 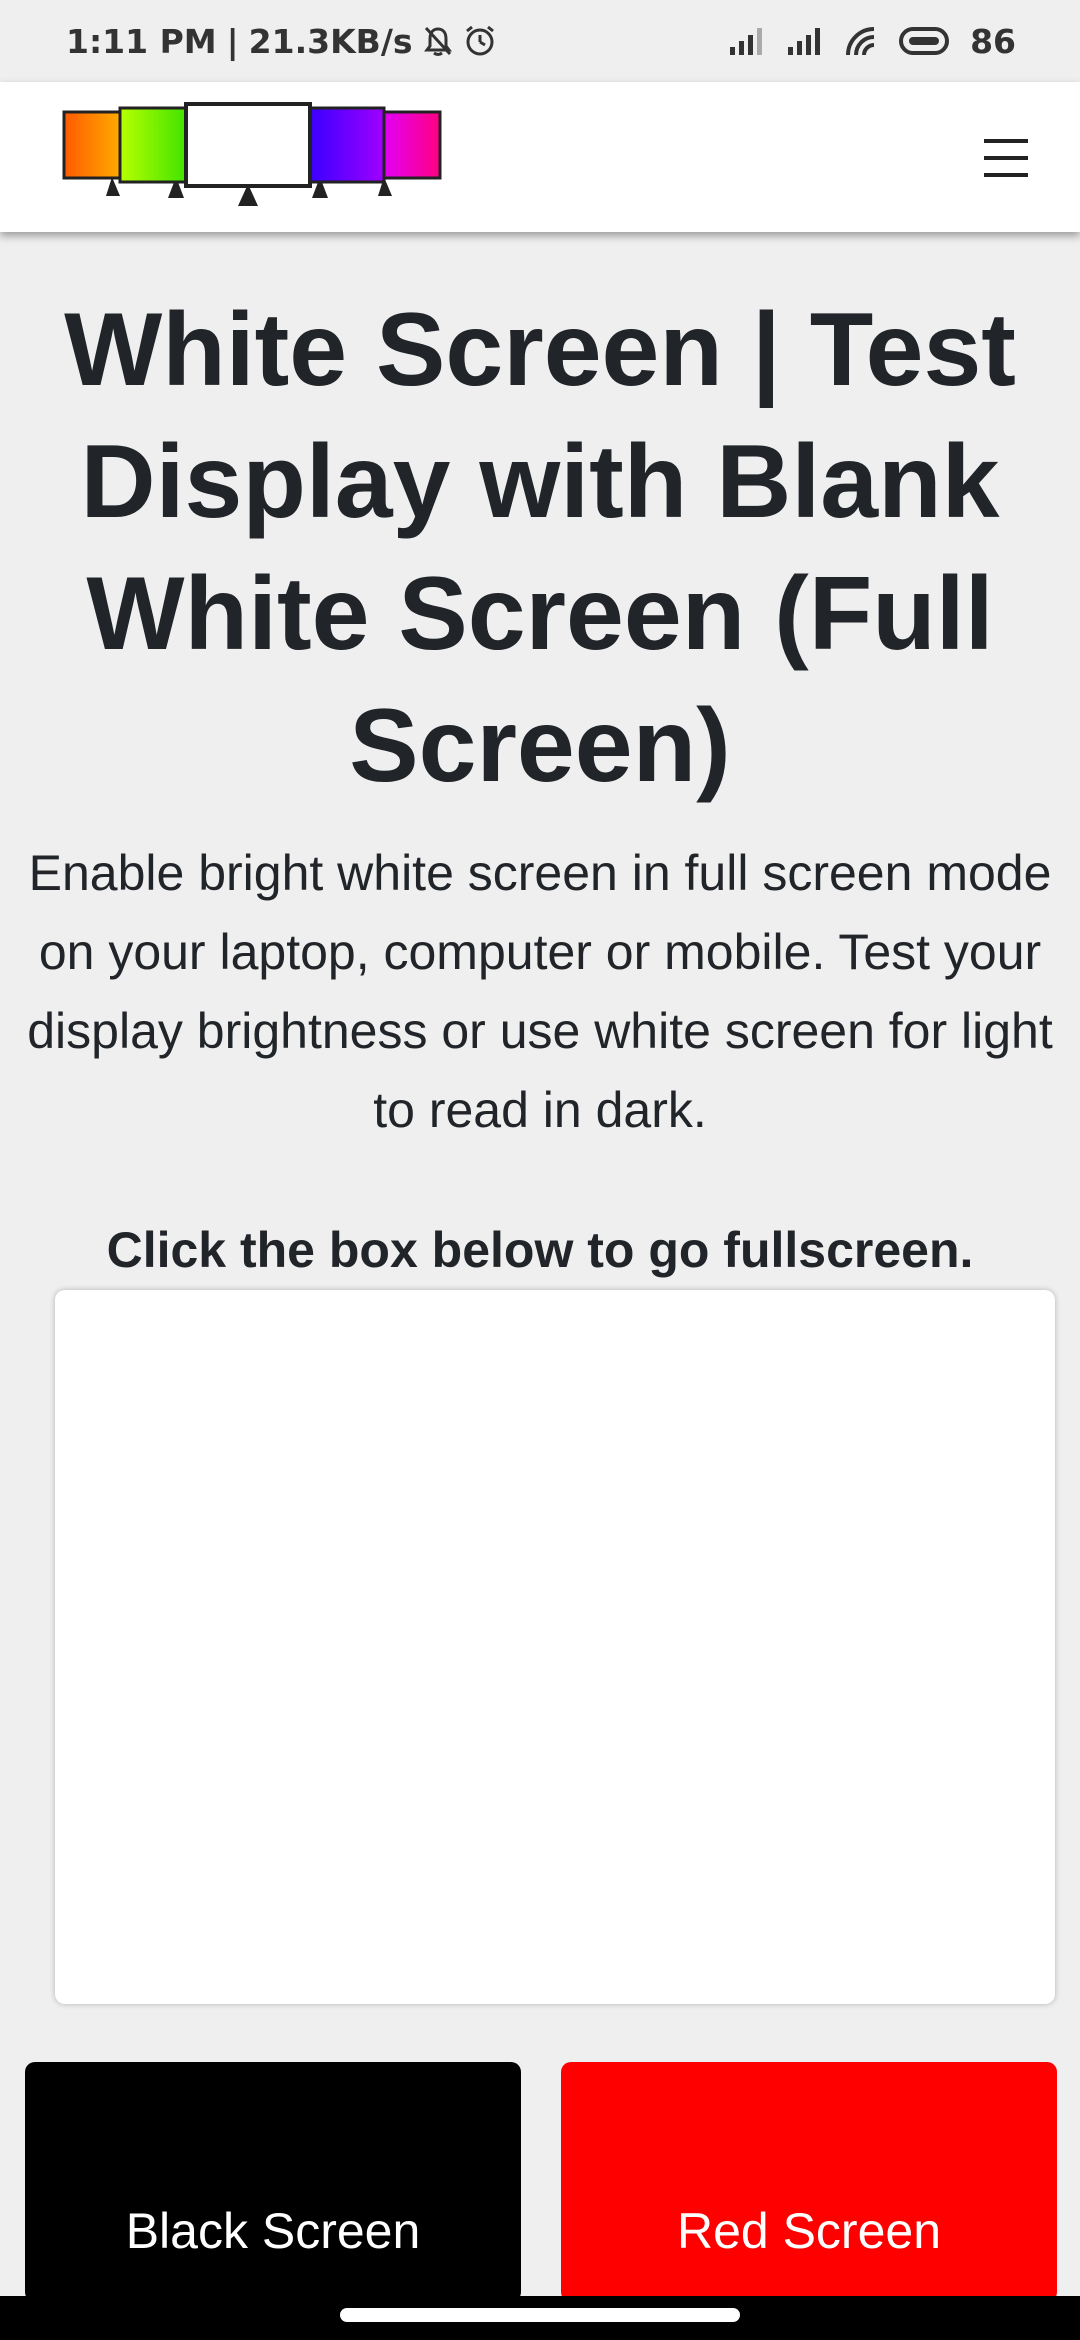 I want to click on alarm-icon, so click(x=480, y=41).